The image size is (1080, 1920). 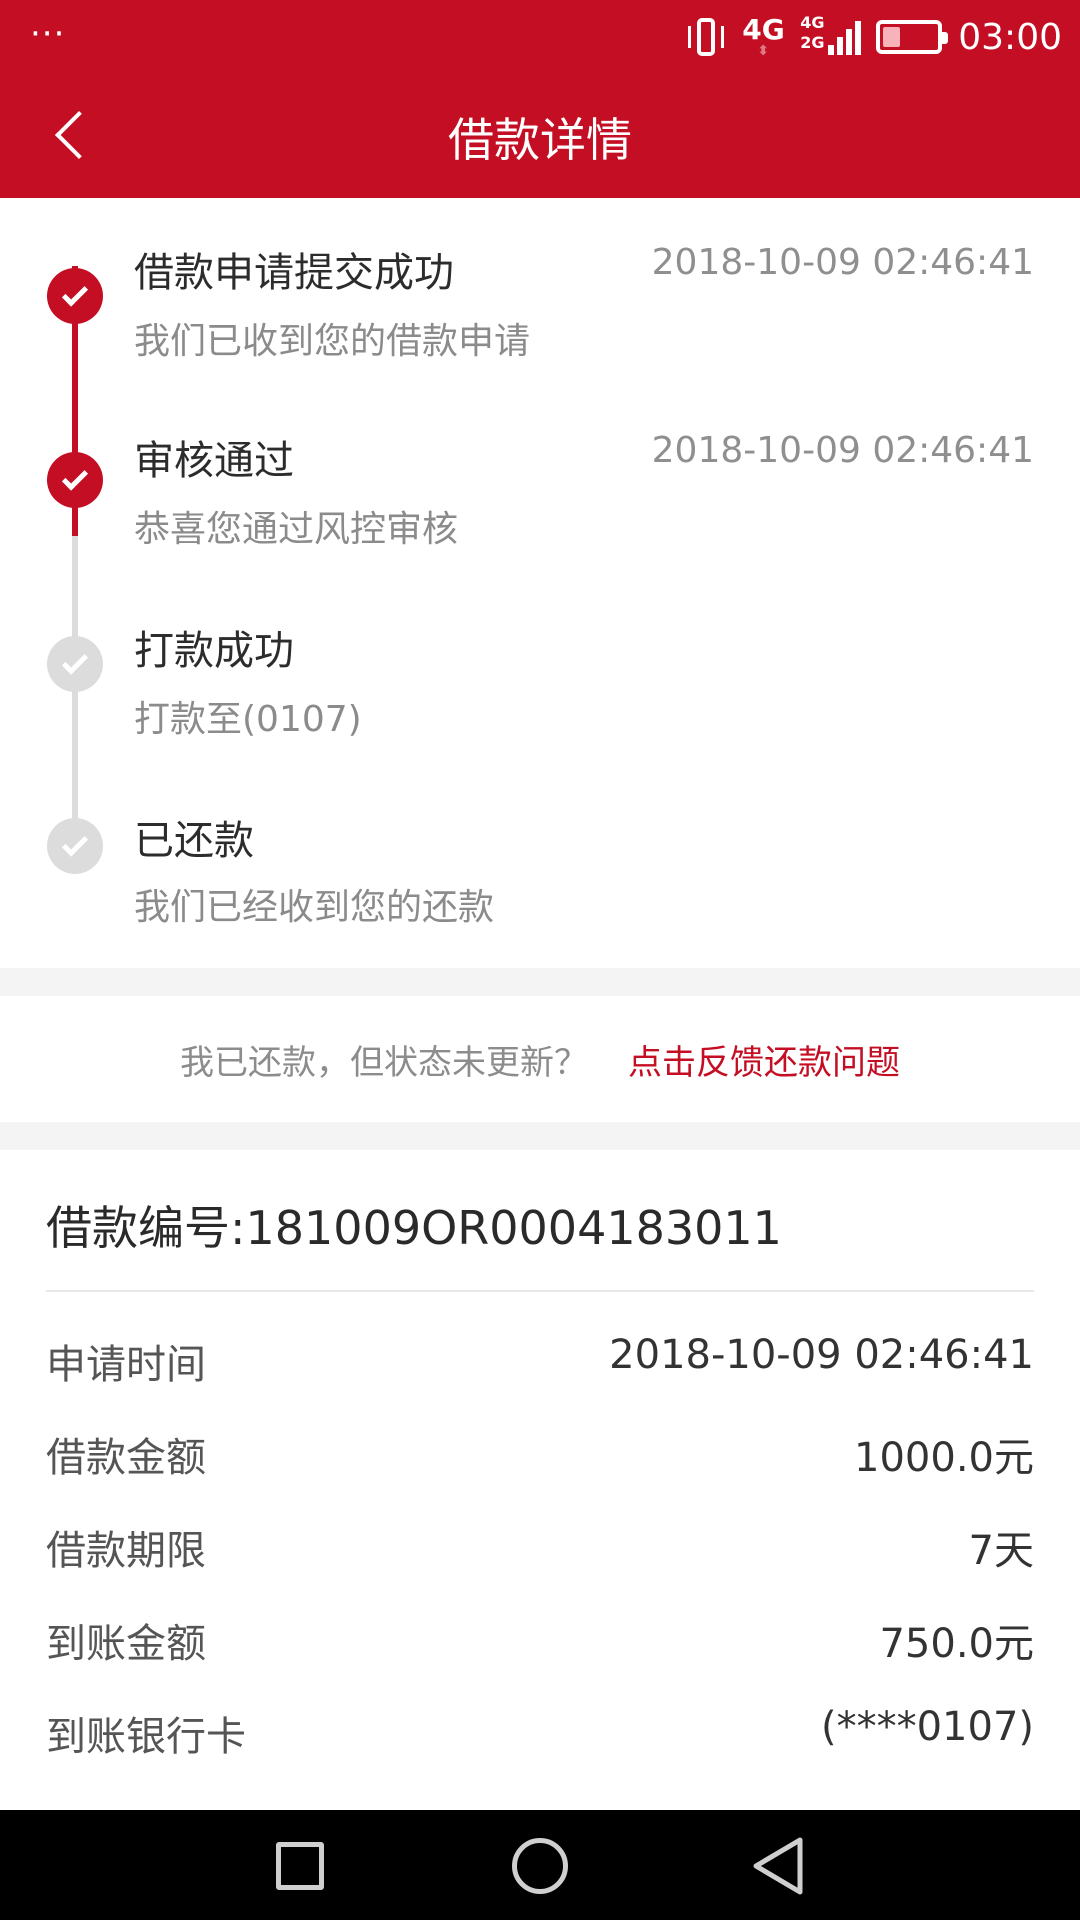 I want to click on divider, so click(x=540, y=1291).